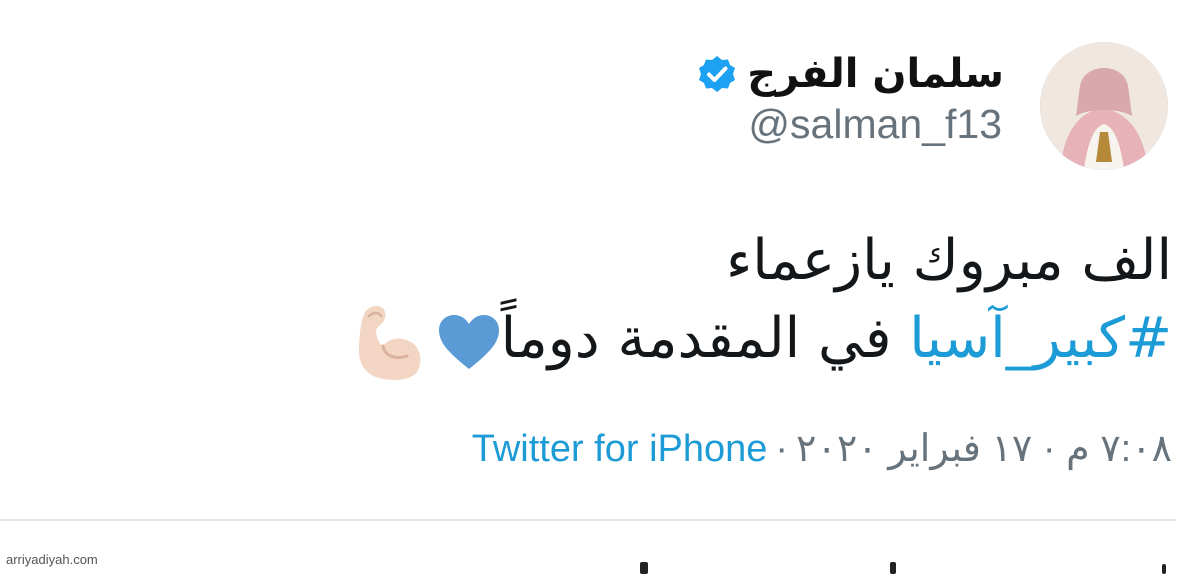  I want to click on tweet-text-line-1: الف مبروك يازعماء, so click(948, 260).